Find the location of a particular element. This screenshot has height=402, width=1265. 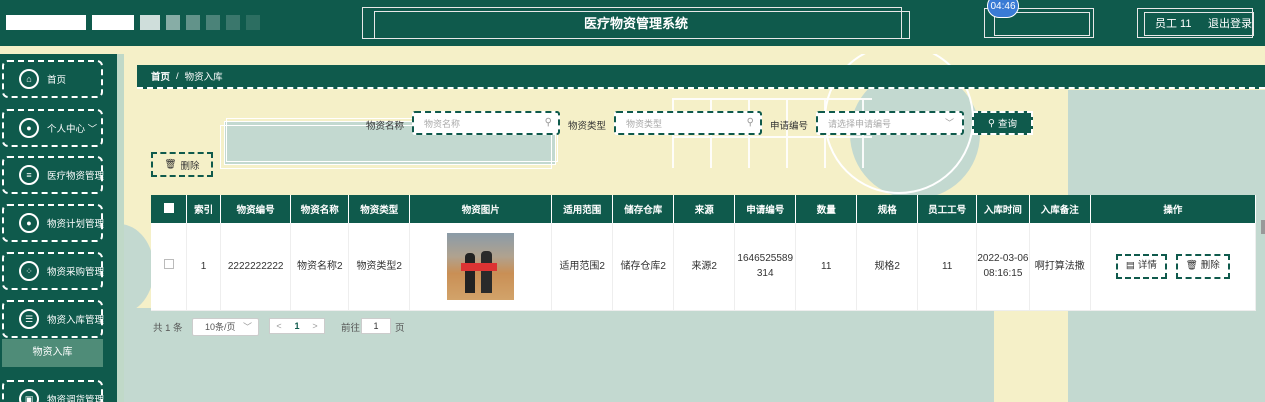

select-all-checkbox is located at coordinates (169, 209).